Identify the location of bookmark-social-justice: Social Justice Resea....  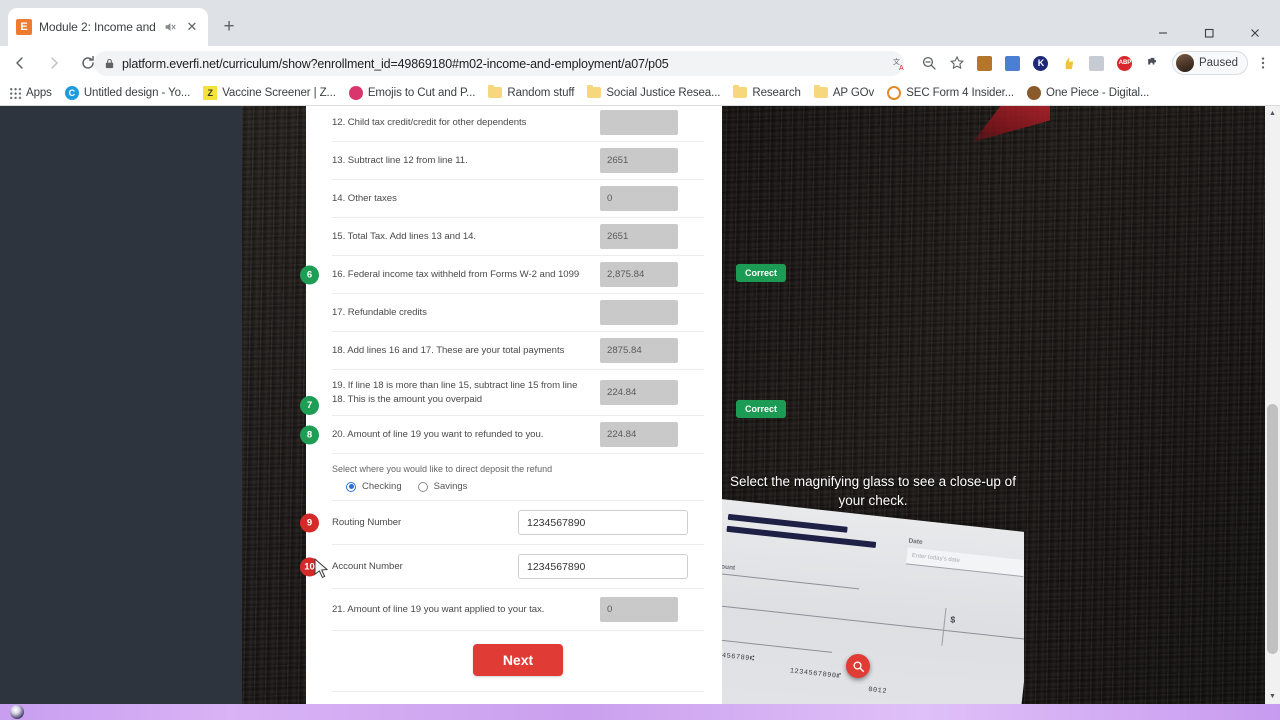
(653, 91).